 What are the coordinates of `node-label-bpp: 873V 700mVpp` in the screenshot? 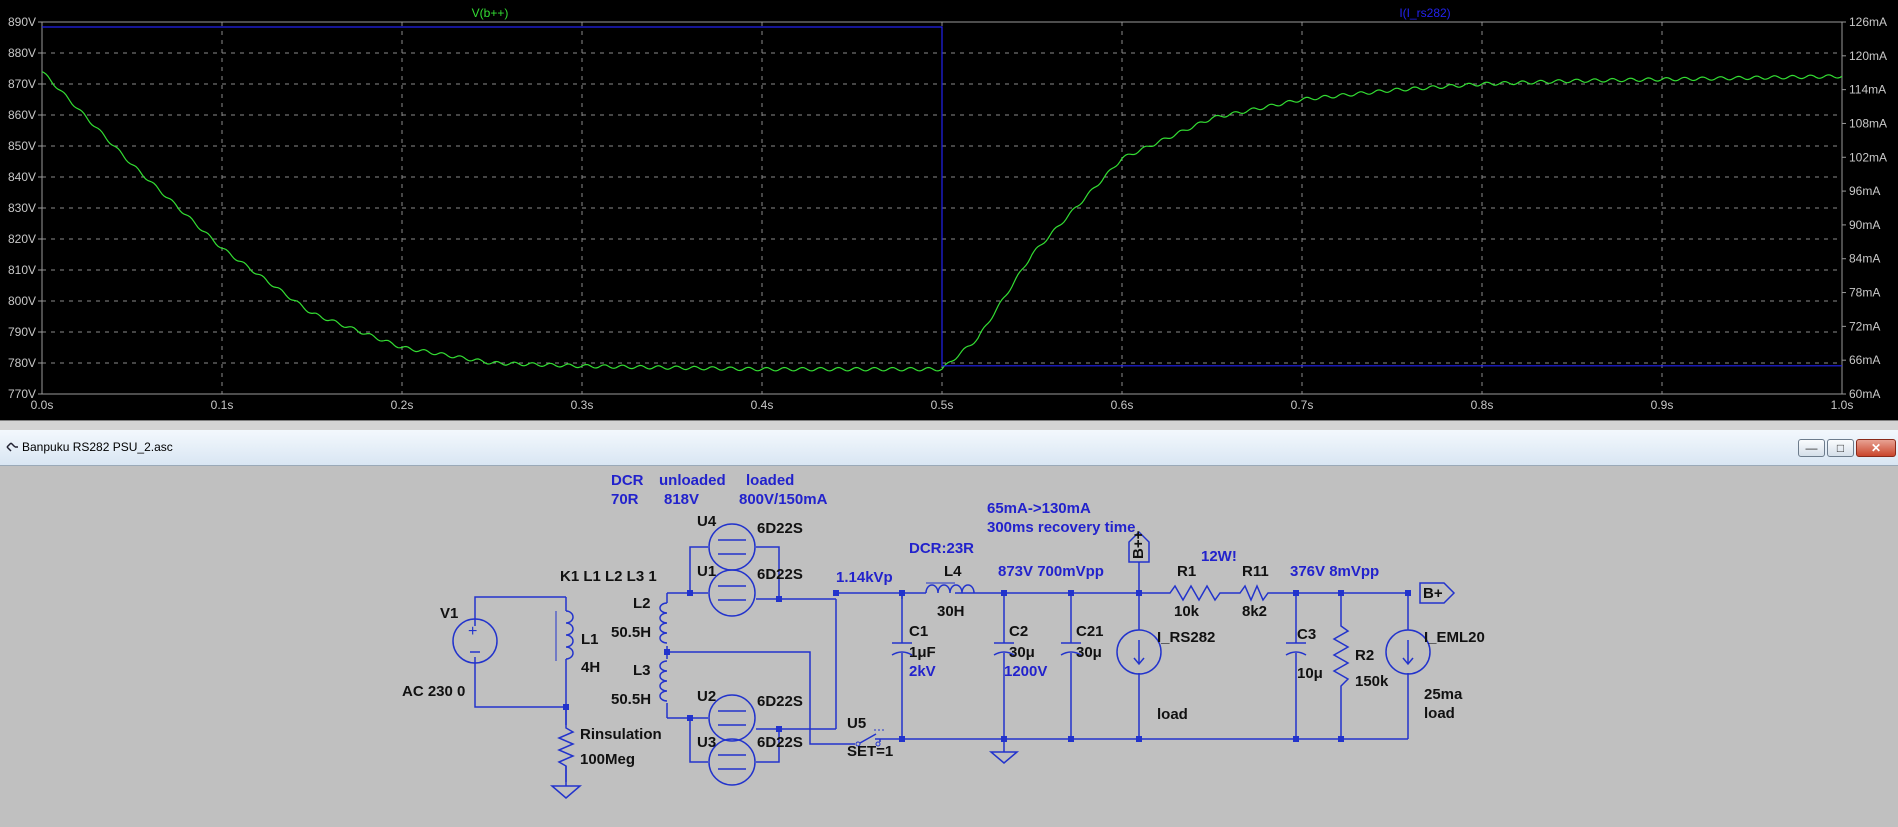 It's located at (1051, 571).